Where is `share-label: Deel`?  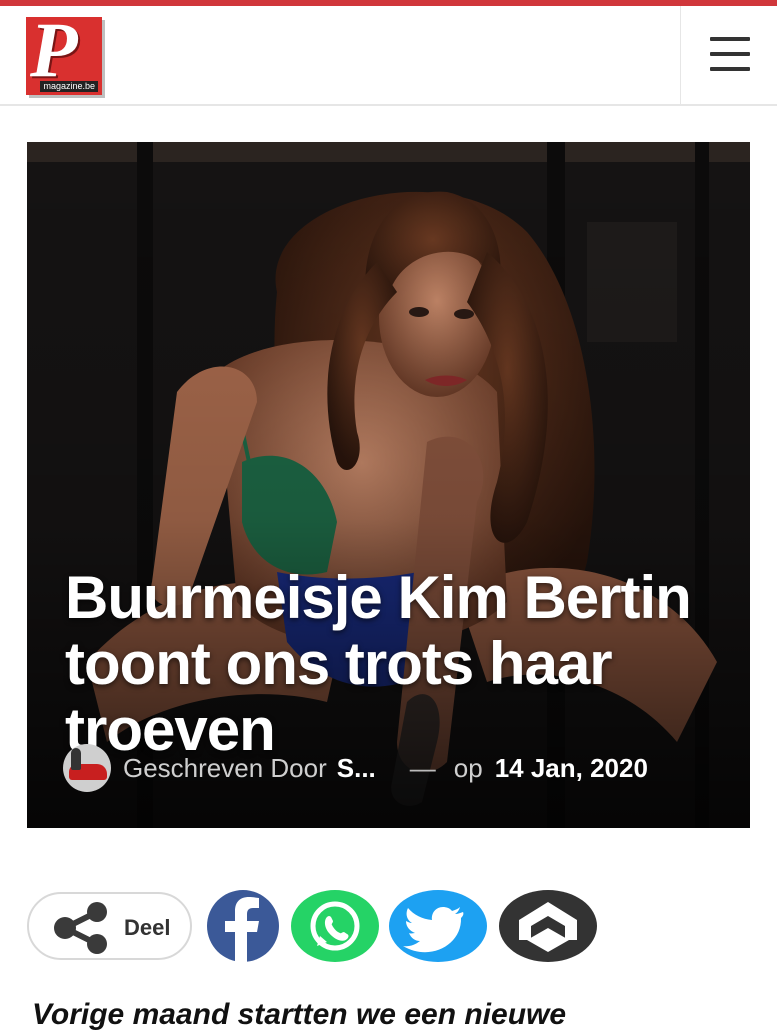
share-label: Deel is located at coordinates (147, 927).